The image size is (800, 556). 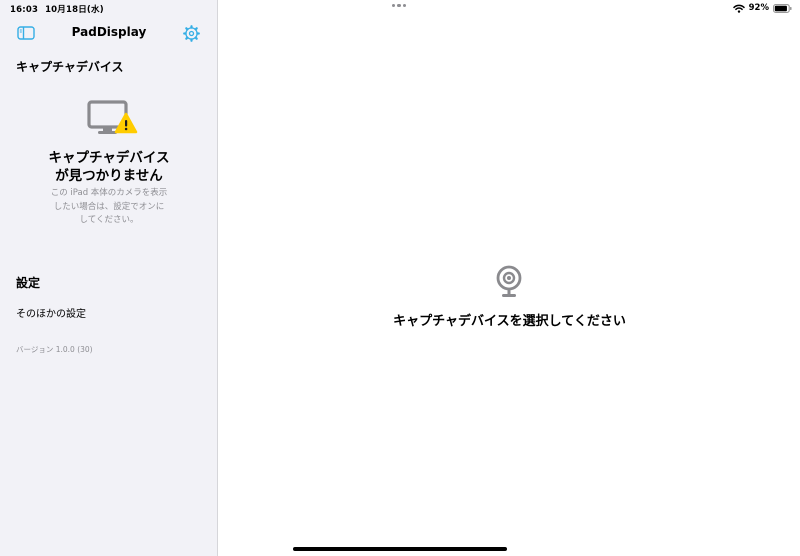 I want to click on status-time: 16:03, so click(x=24, y=10).